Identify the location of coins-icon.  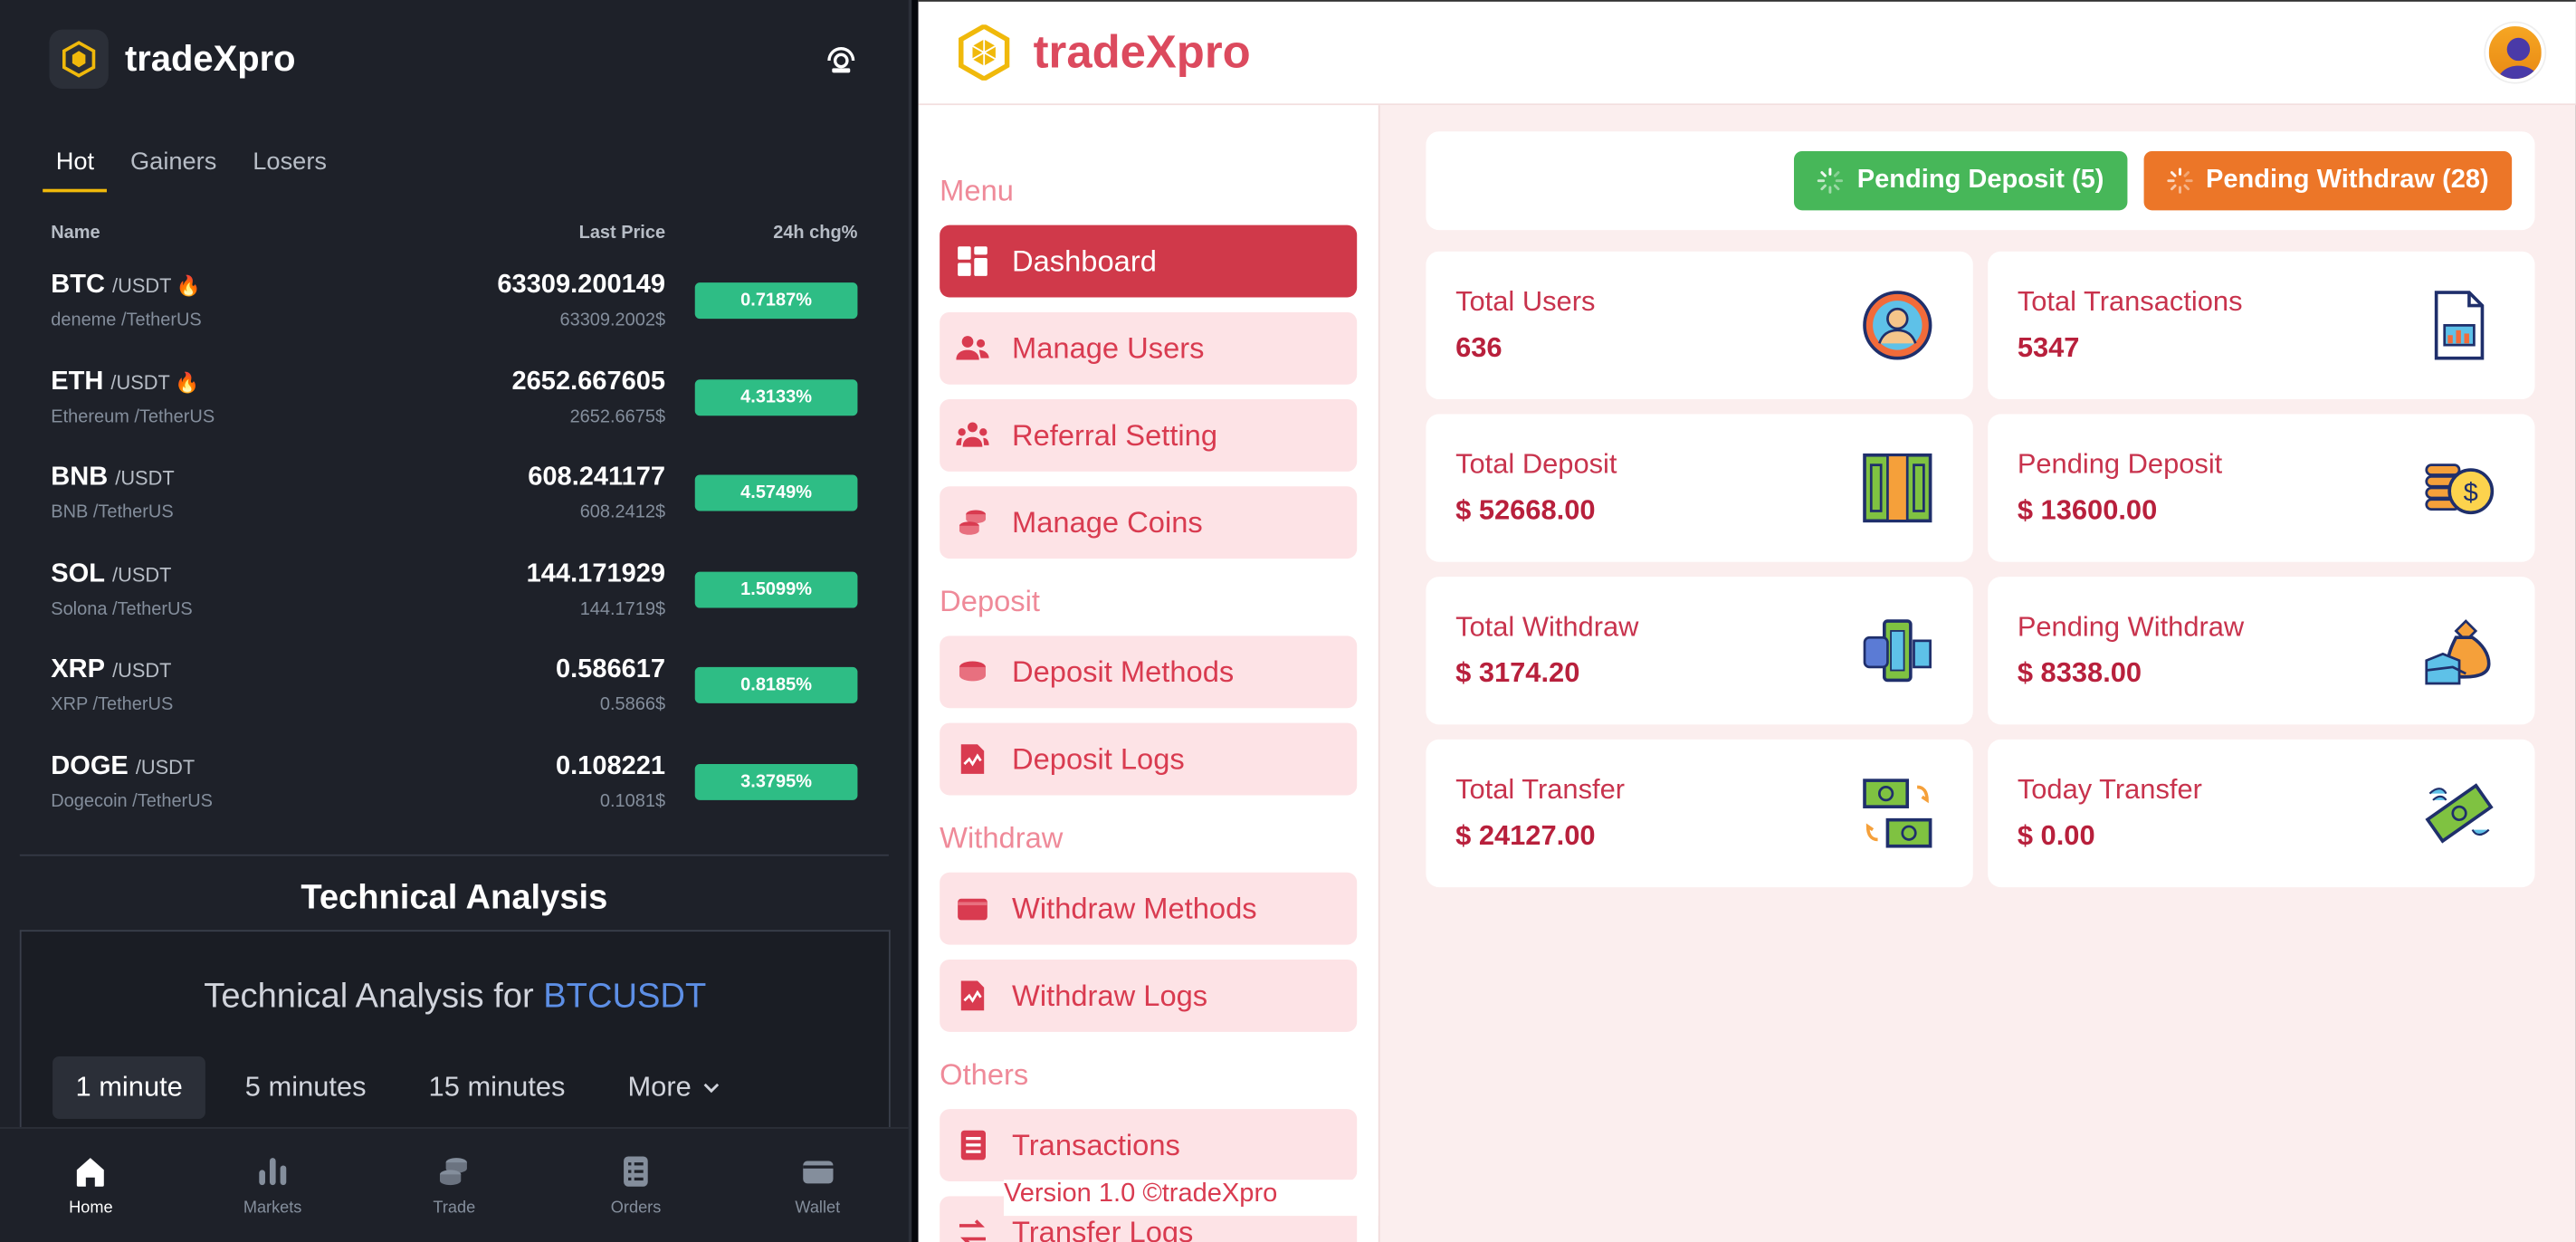
(972, 523).